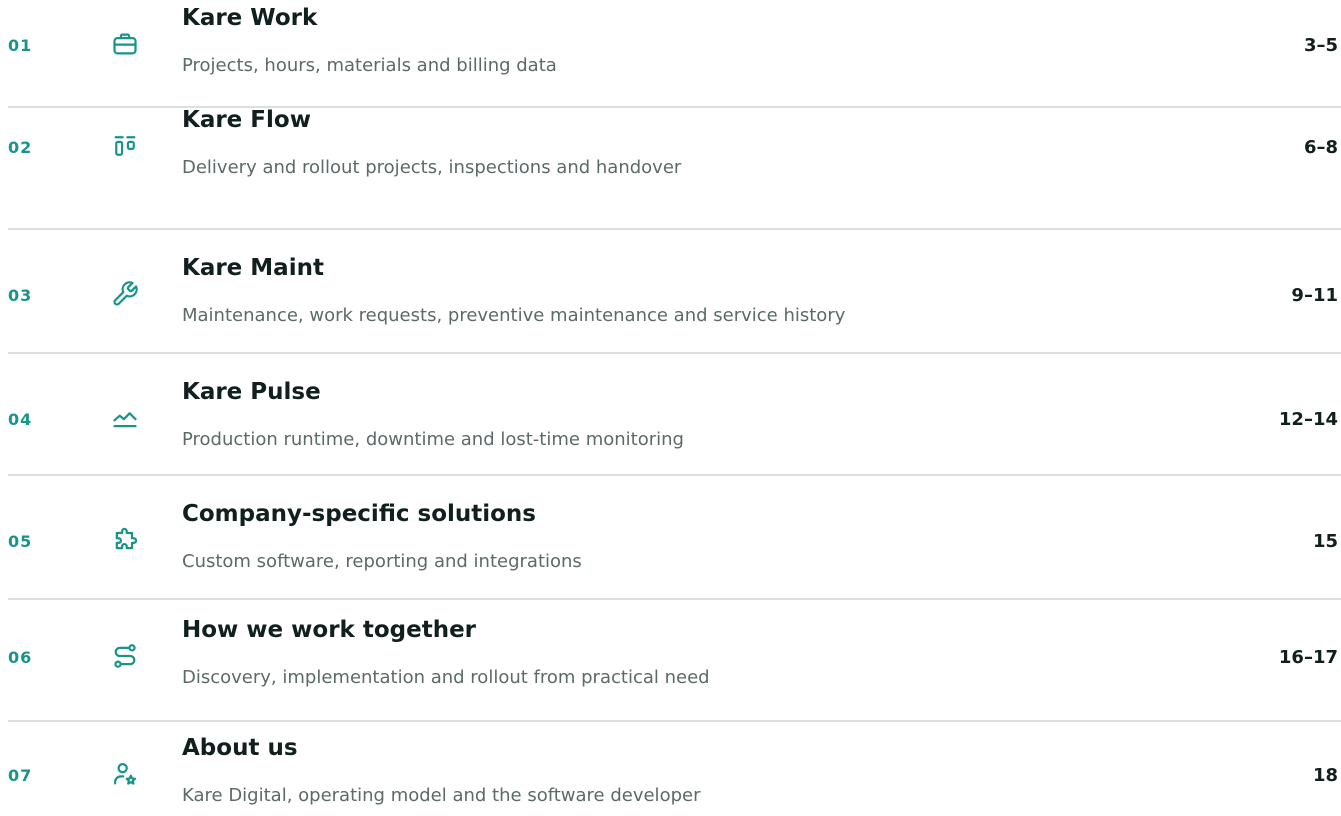  Describe the element at coordinates (20, 419) in the screenshot. I see `section-number: 04` at that location.